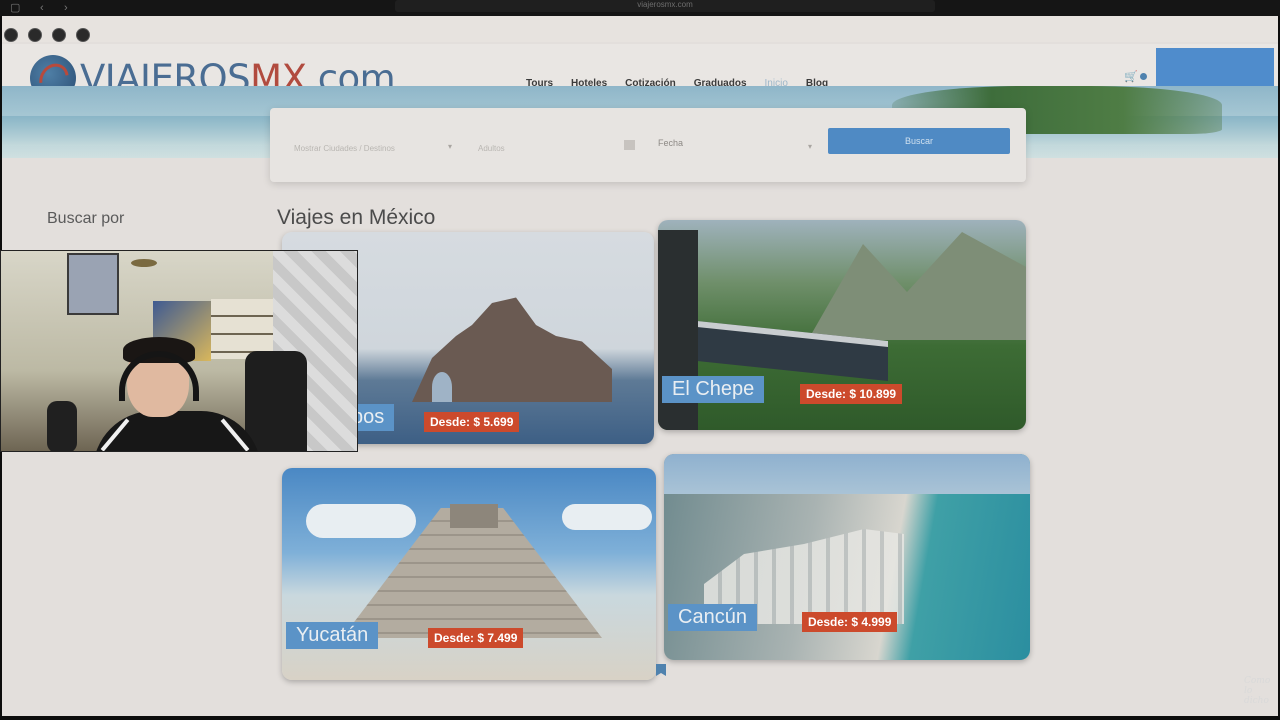 This screenshot has height=720, width=1280. What do you see at coordinates (665, 6) in the screenshot?
I see `address-bar: viajerosmx.com` at bounding box center [665, 6].